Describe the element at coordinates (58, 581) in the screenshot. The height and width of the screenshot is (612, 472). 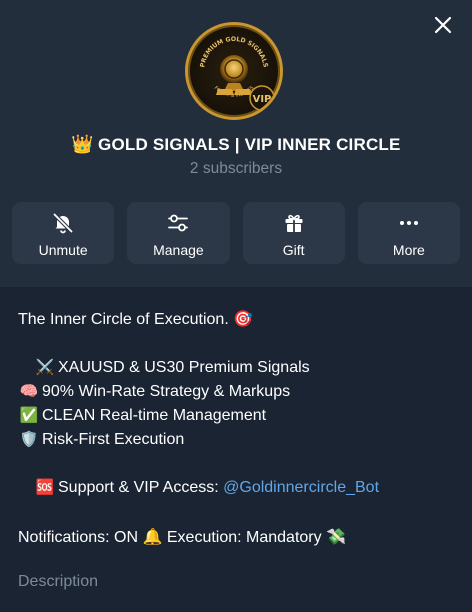
I see `description-field-label: Description` at that location.